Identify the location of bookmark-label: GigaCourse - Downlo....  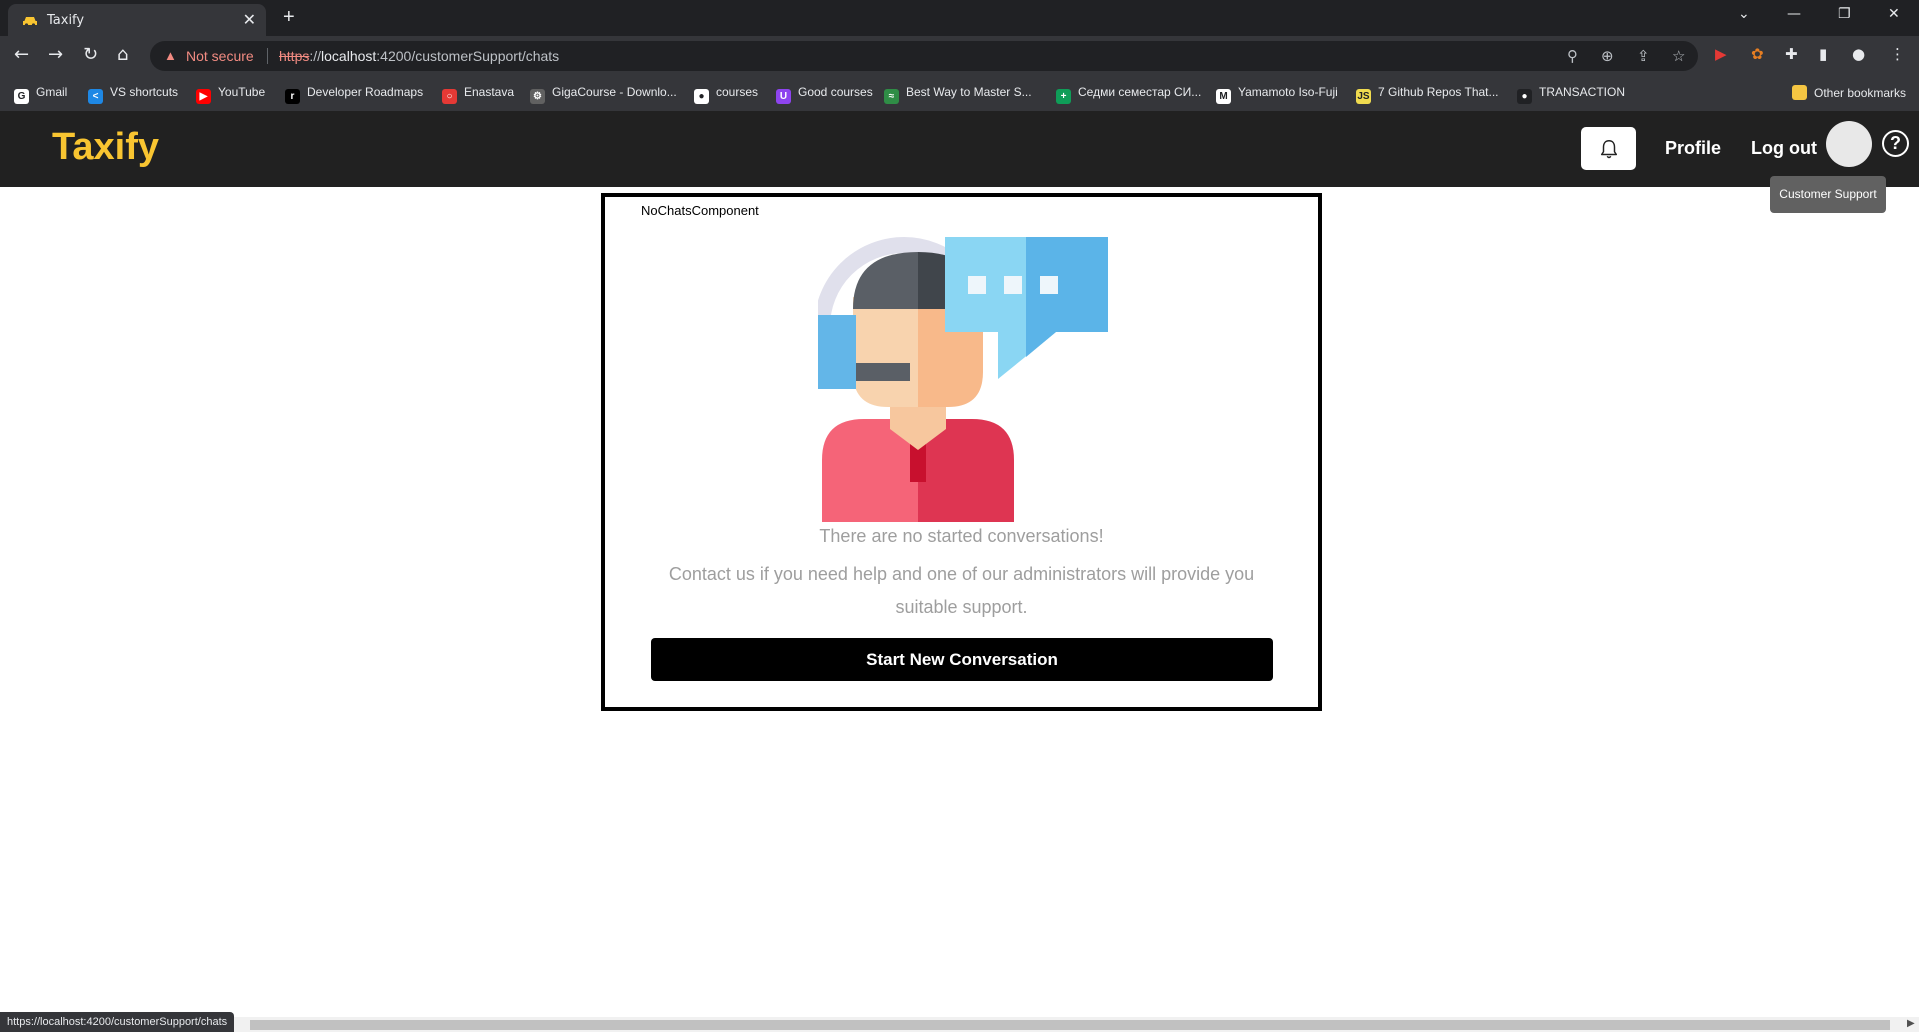
(614, 92).